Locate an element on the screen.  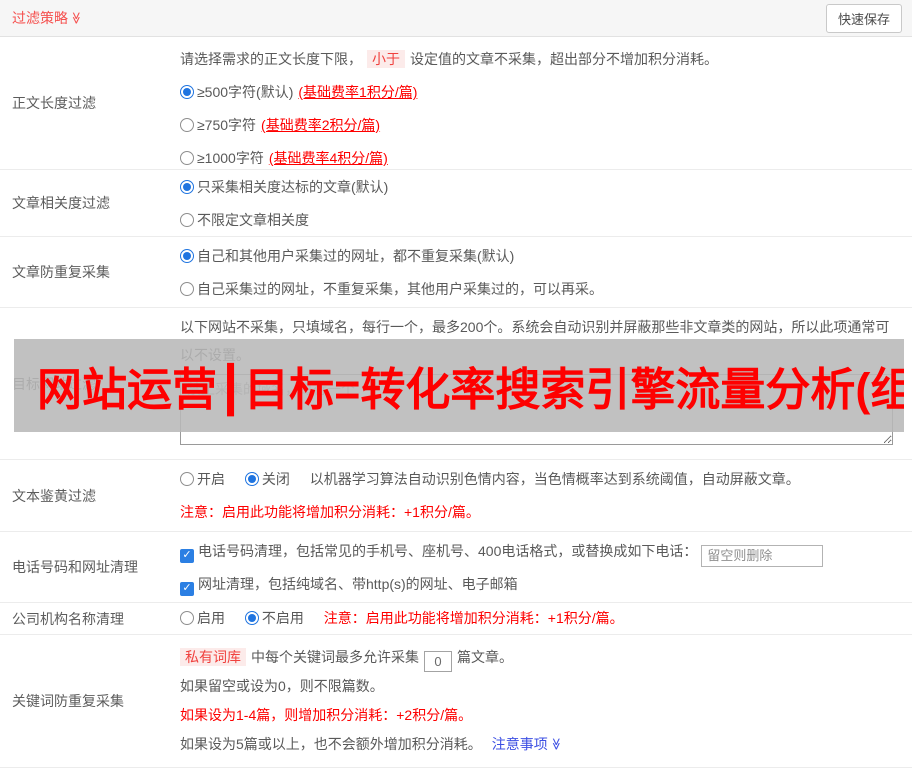
radio-label: ≥500字符(默认) is located at coordinates (245, 92).